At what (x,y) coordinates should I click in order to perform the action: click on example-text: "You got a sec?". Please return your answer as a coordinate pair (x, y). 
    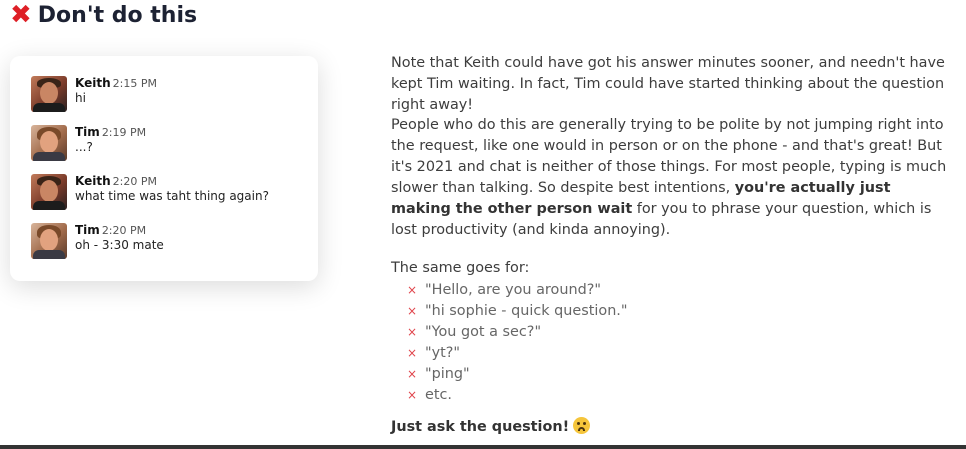
    Looking at the image, I should click on (483, 332).